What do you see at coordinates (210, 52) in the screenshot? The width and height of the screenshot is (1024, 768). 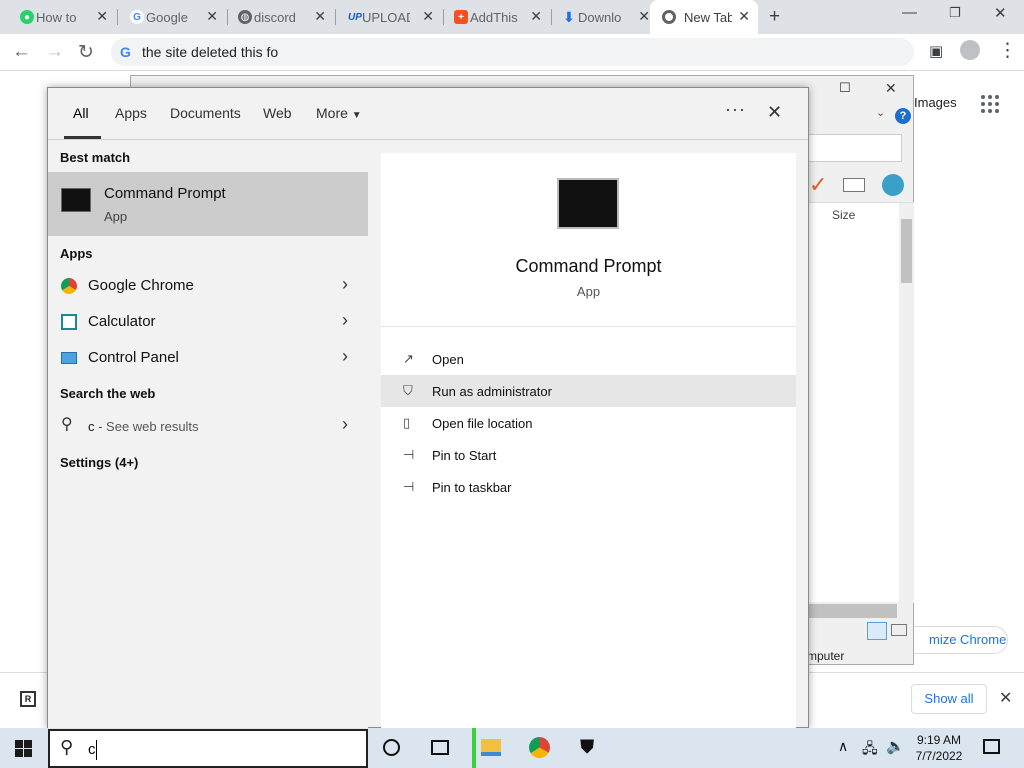 I see `omnibox-text: the site deleted this fo` at bounding box center [210, 52].